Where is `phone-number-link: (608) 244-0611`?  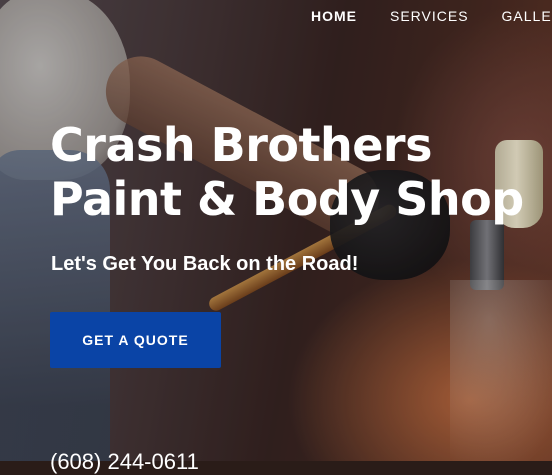
phone-number-link: (608) 244-0611 is located at coordinates (124, 462).